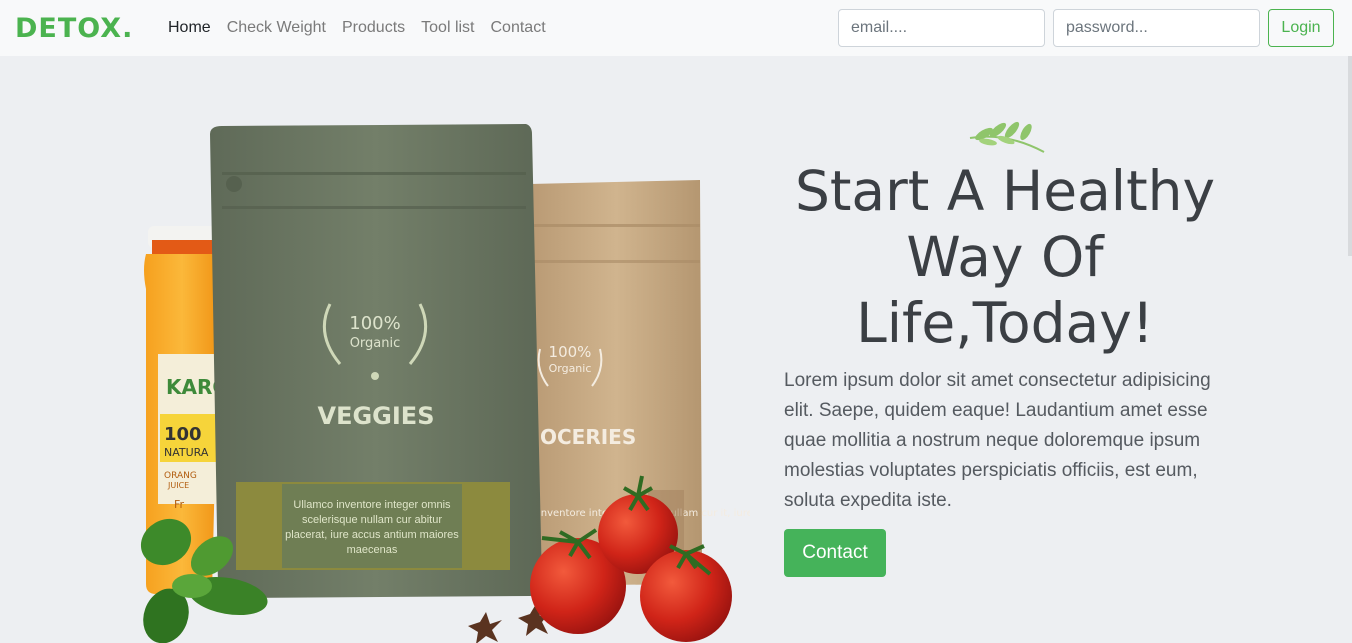  I want to click on groceries-percent: 100%, so click(570, 352).